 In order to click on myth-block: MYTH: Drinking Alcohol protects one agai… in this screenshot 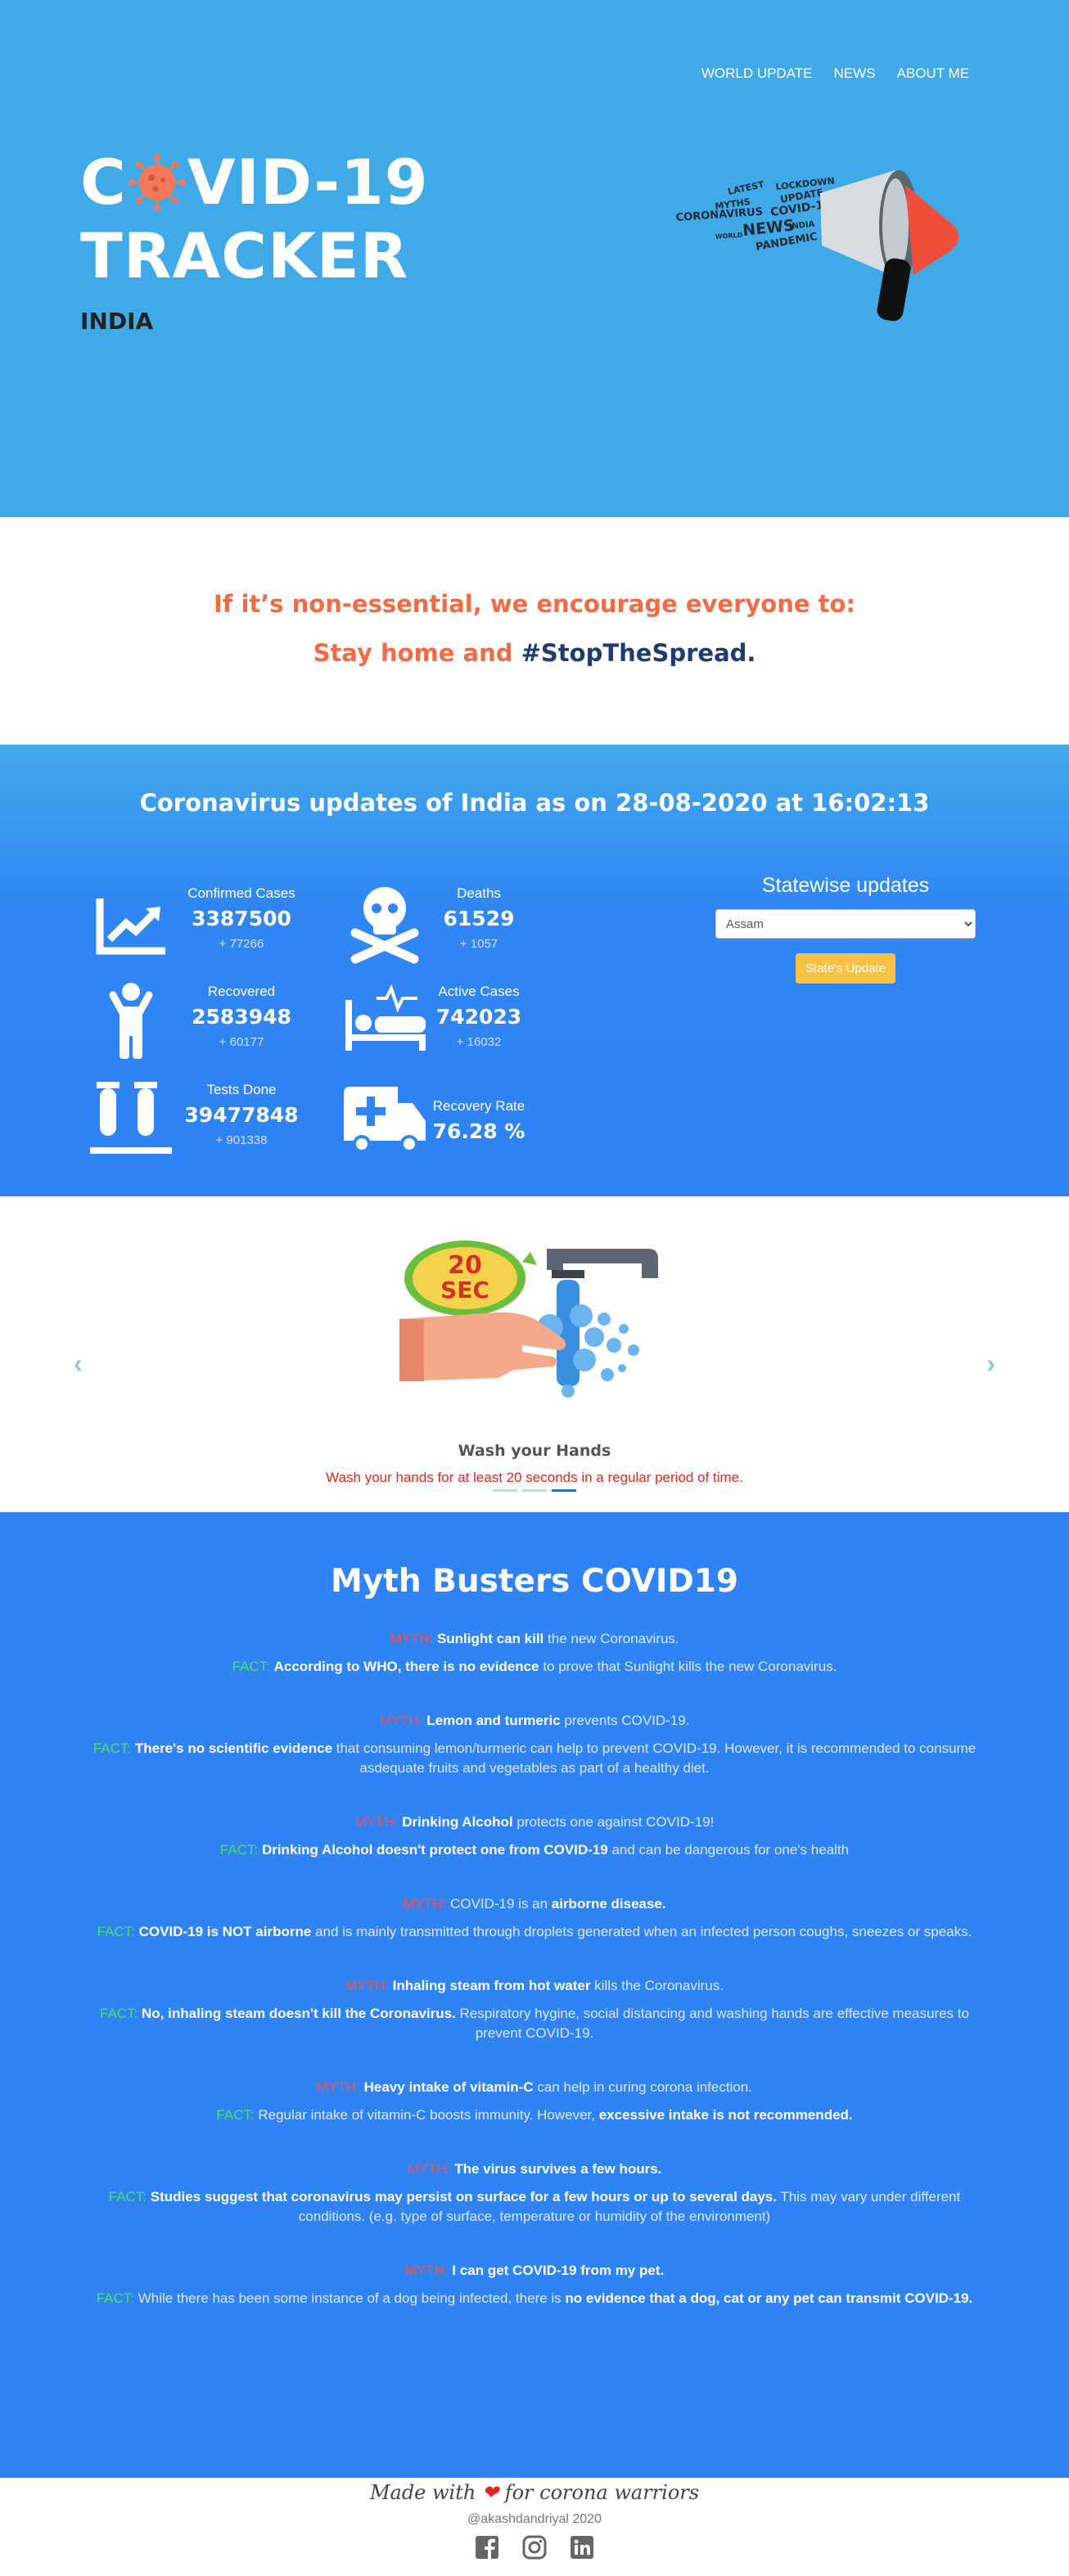, I will do `click(534, 1836)`.